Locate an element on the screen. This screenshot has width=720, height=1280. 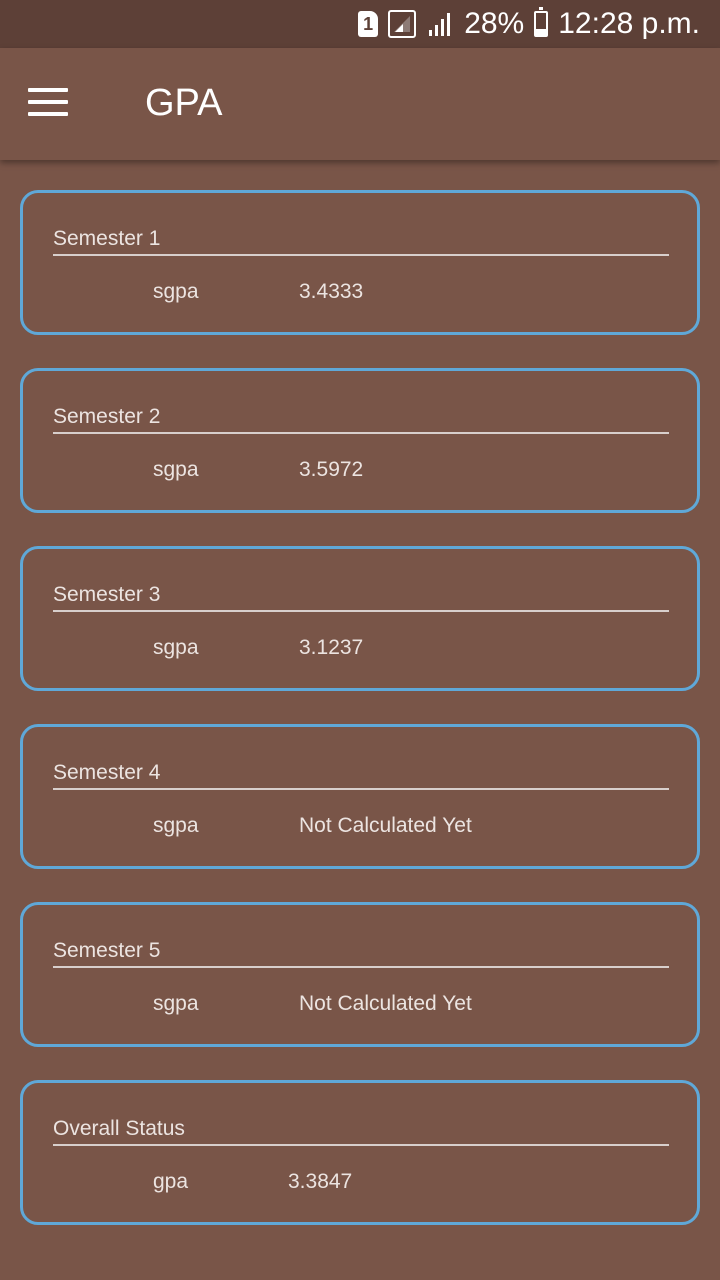
semester-card: Semester 3 sgpa 3.1237 is located at coordinates (360, 618).